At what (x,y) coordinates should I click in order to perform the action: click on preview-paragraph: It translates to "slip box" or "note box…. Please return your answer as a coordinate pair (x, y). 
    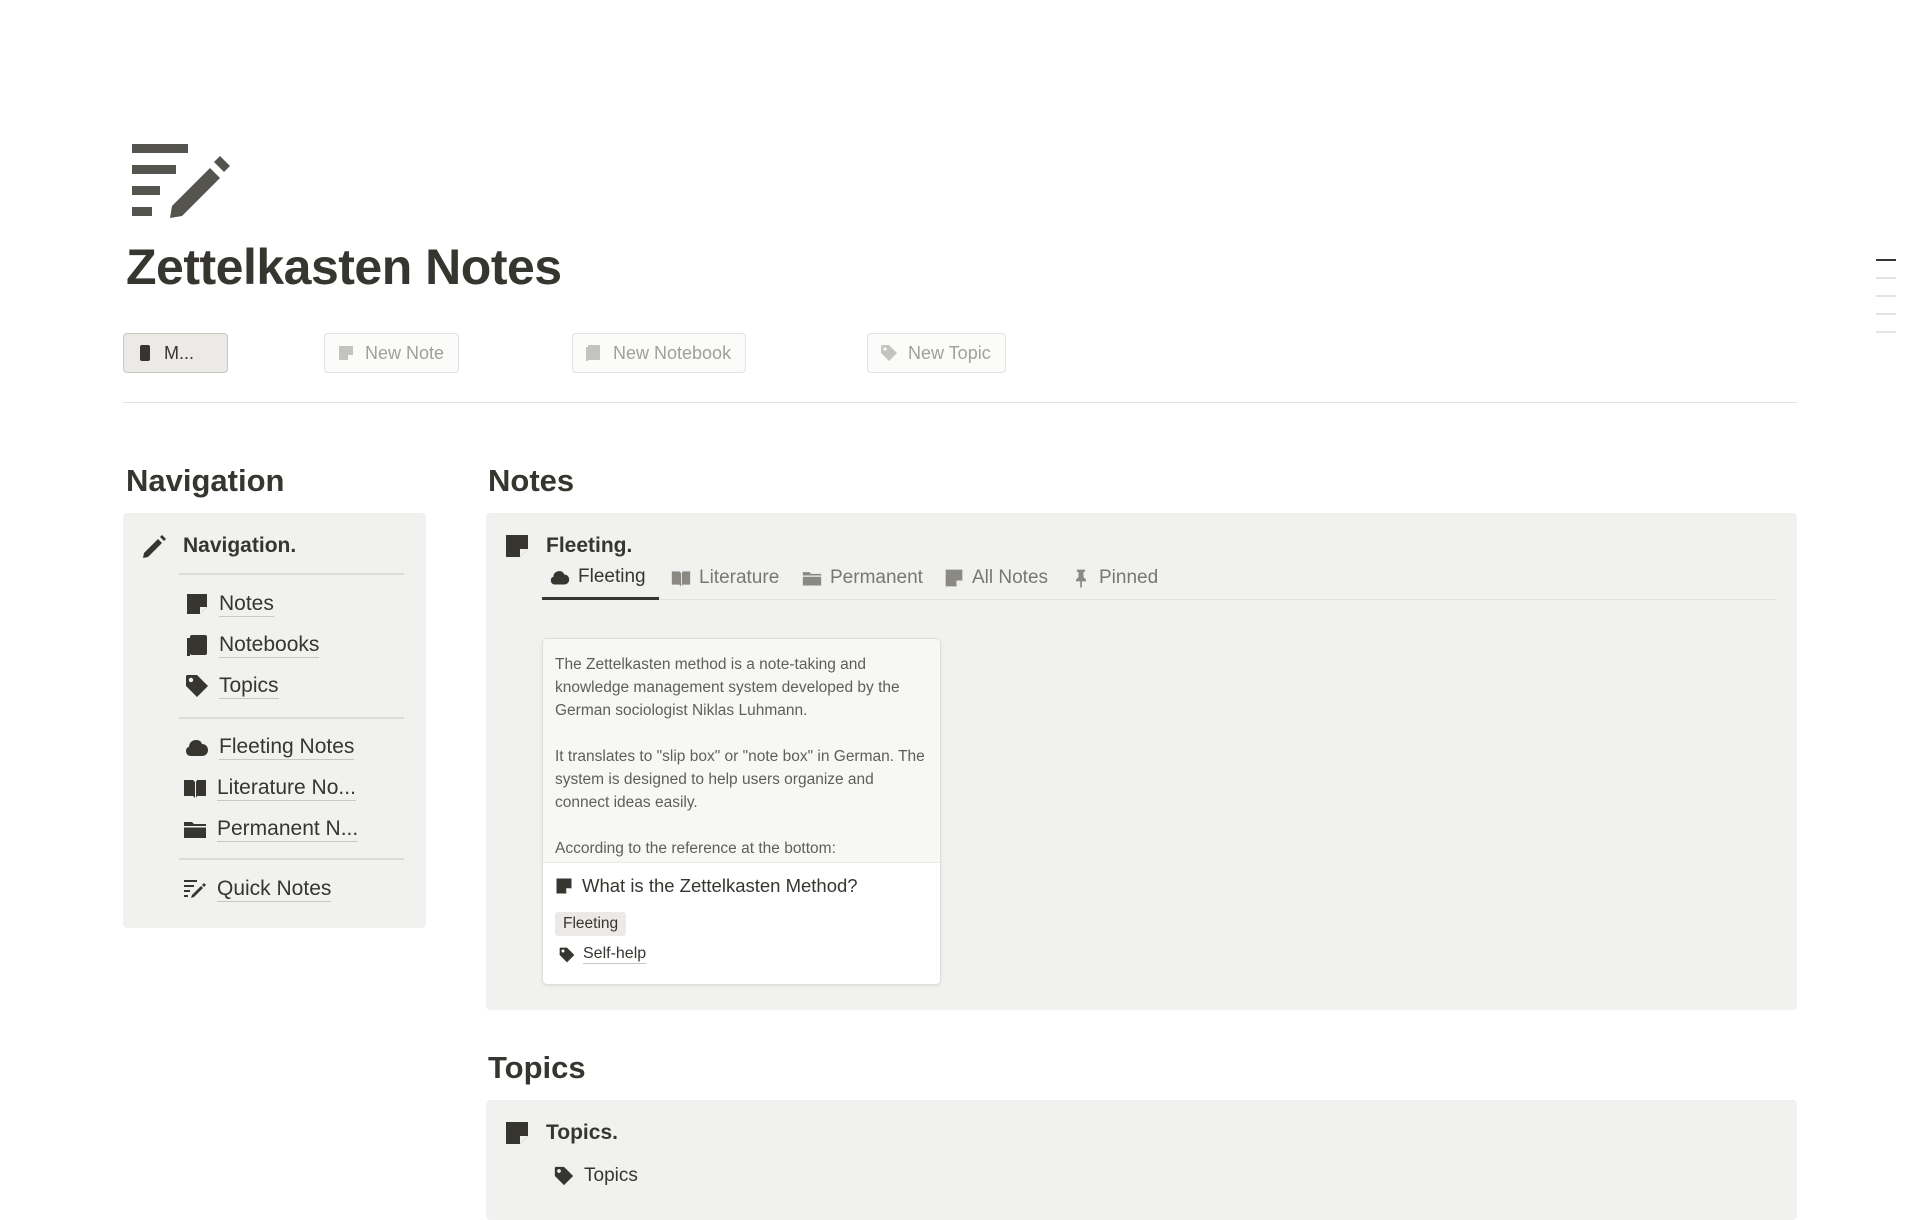
    Looking at the image, I should click on (740, 779).